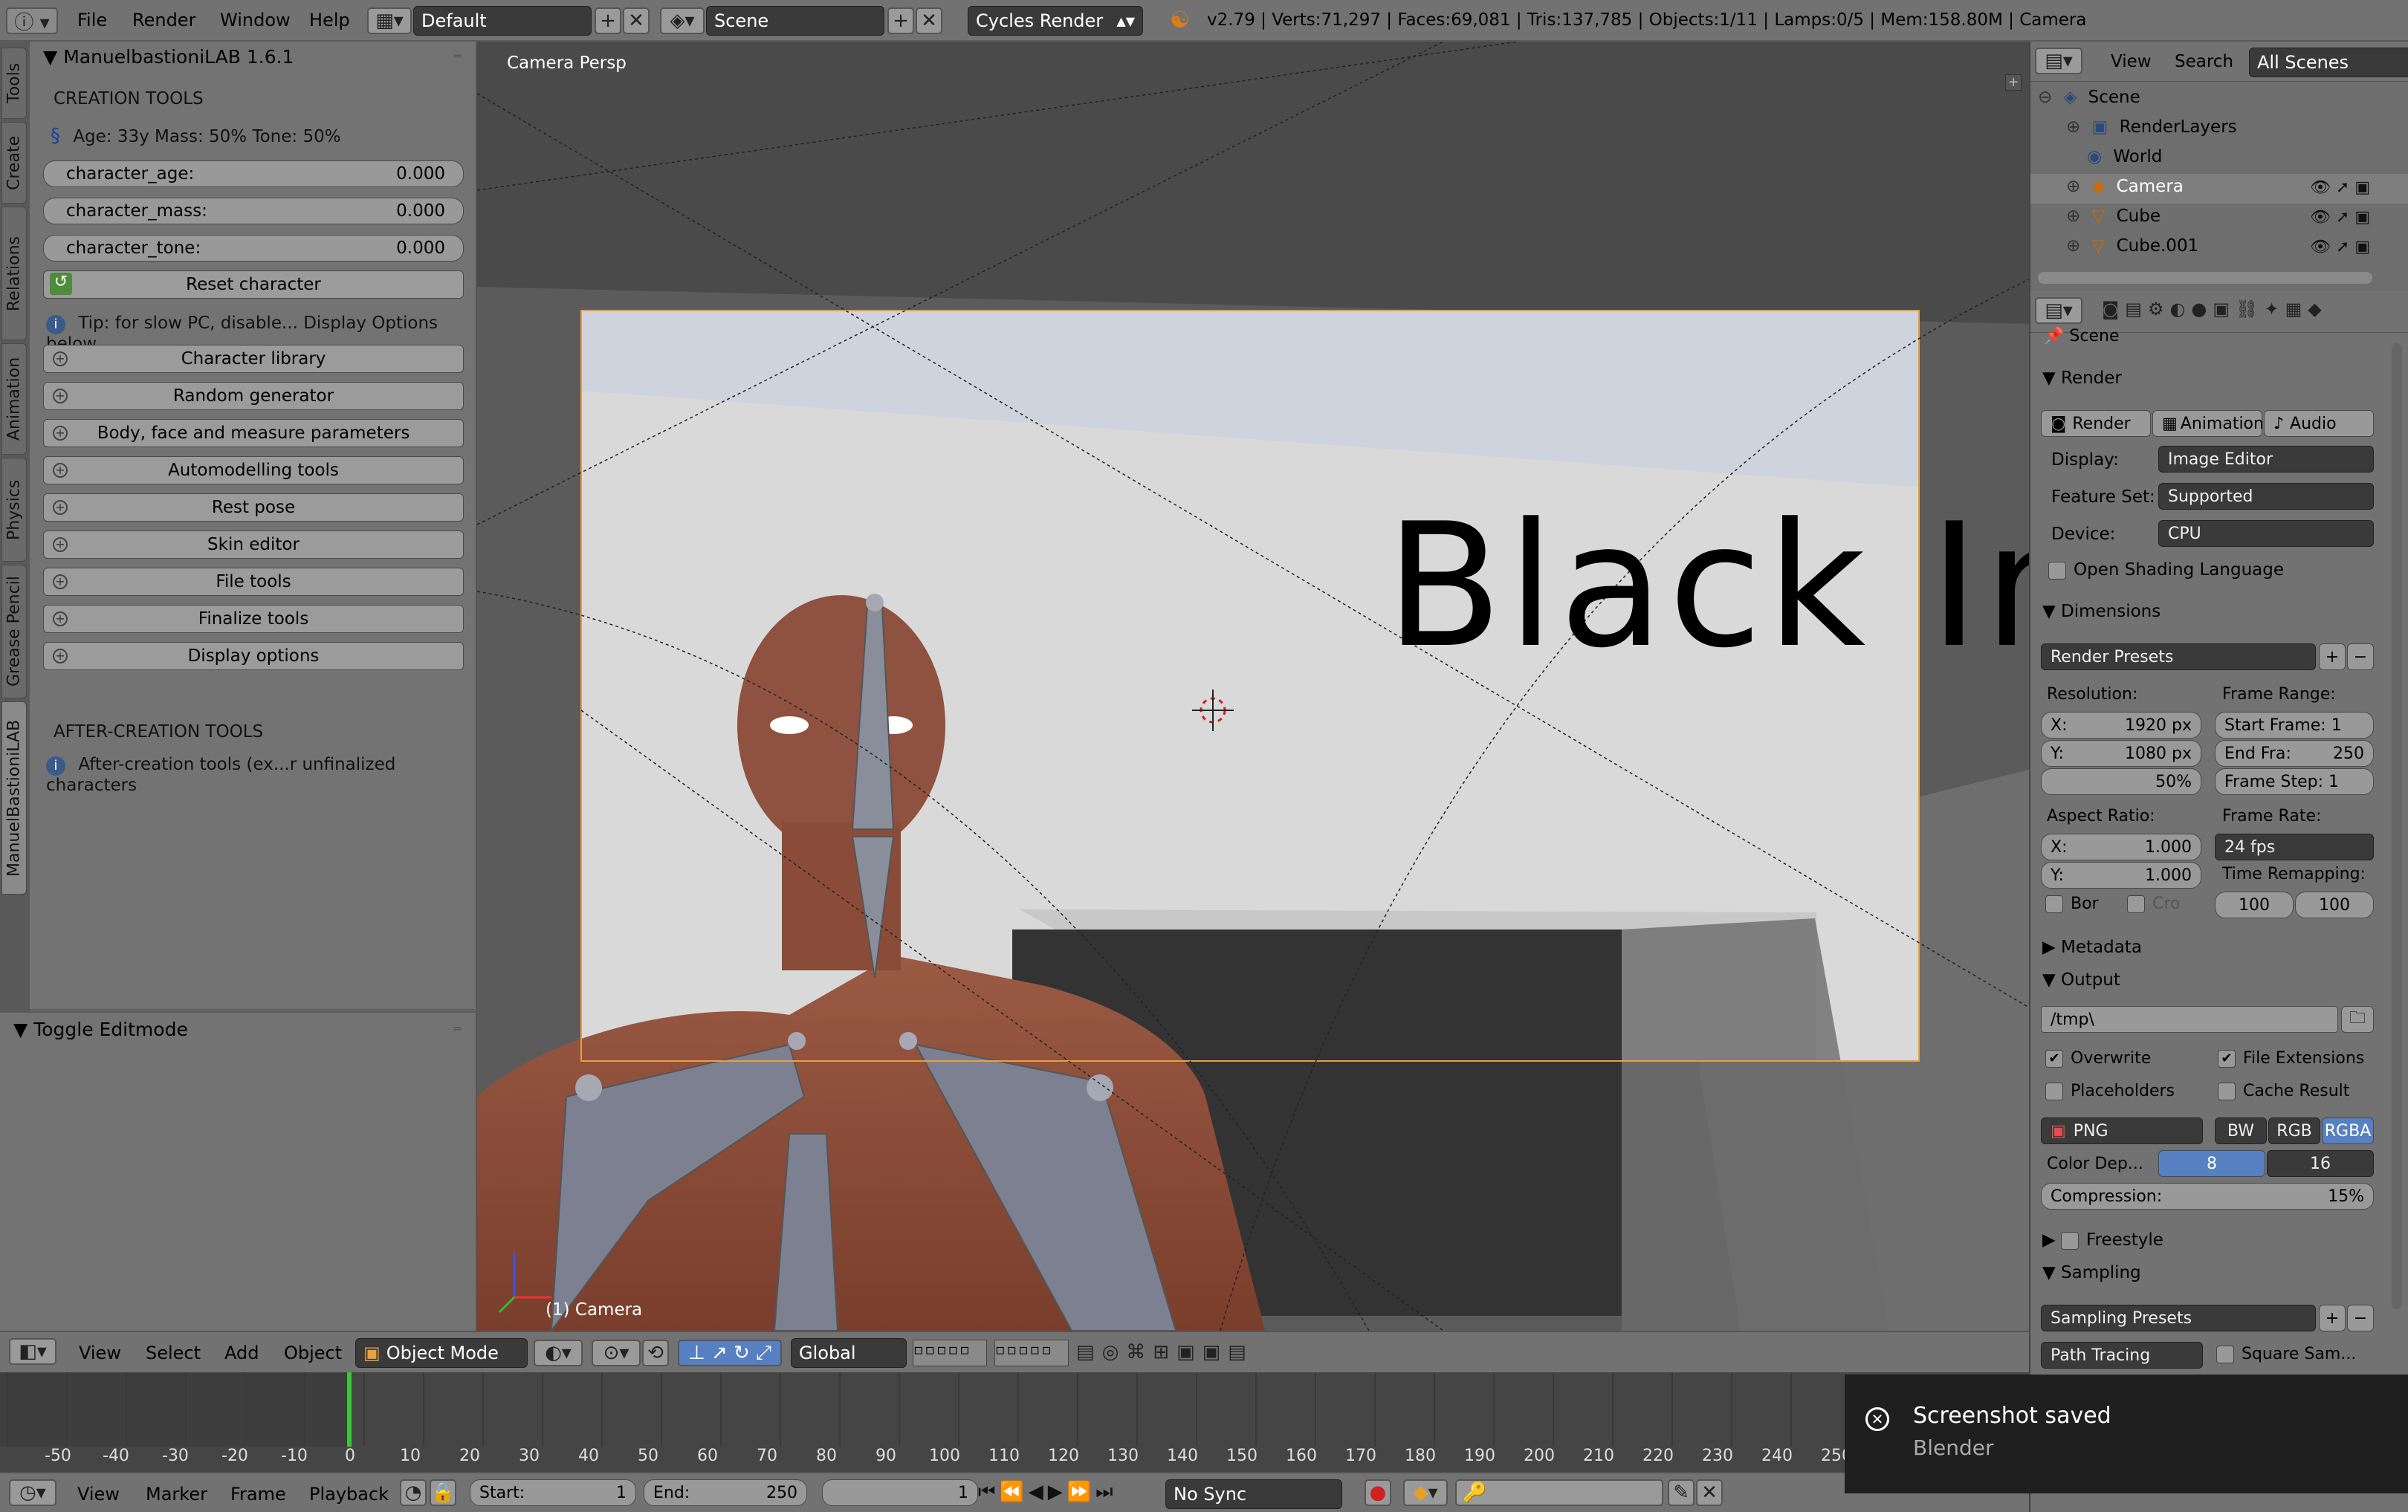 This screenshot has width=2408, height=1512. What do you see at coordinates (2189, 1019) in the screenshot?
I see `output-path-input: /tmp\` at bounding box center [2189, 1019].